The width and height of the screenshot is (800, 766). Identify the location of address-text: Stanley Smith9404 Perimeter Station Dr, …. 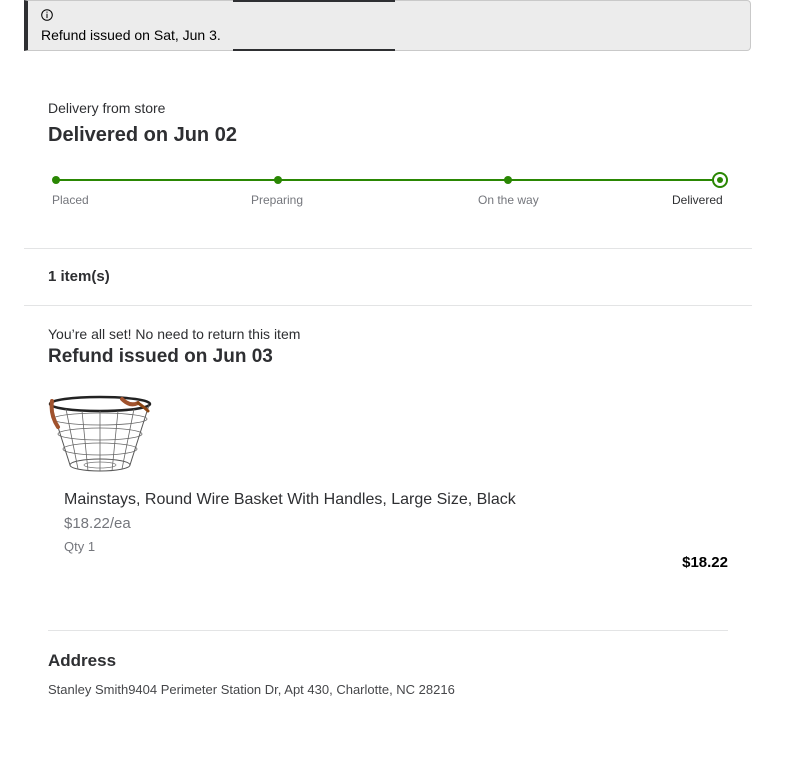
(251, 689).